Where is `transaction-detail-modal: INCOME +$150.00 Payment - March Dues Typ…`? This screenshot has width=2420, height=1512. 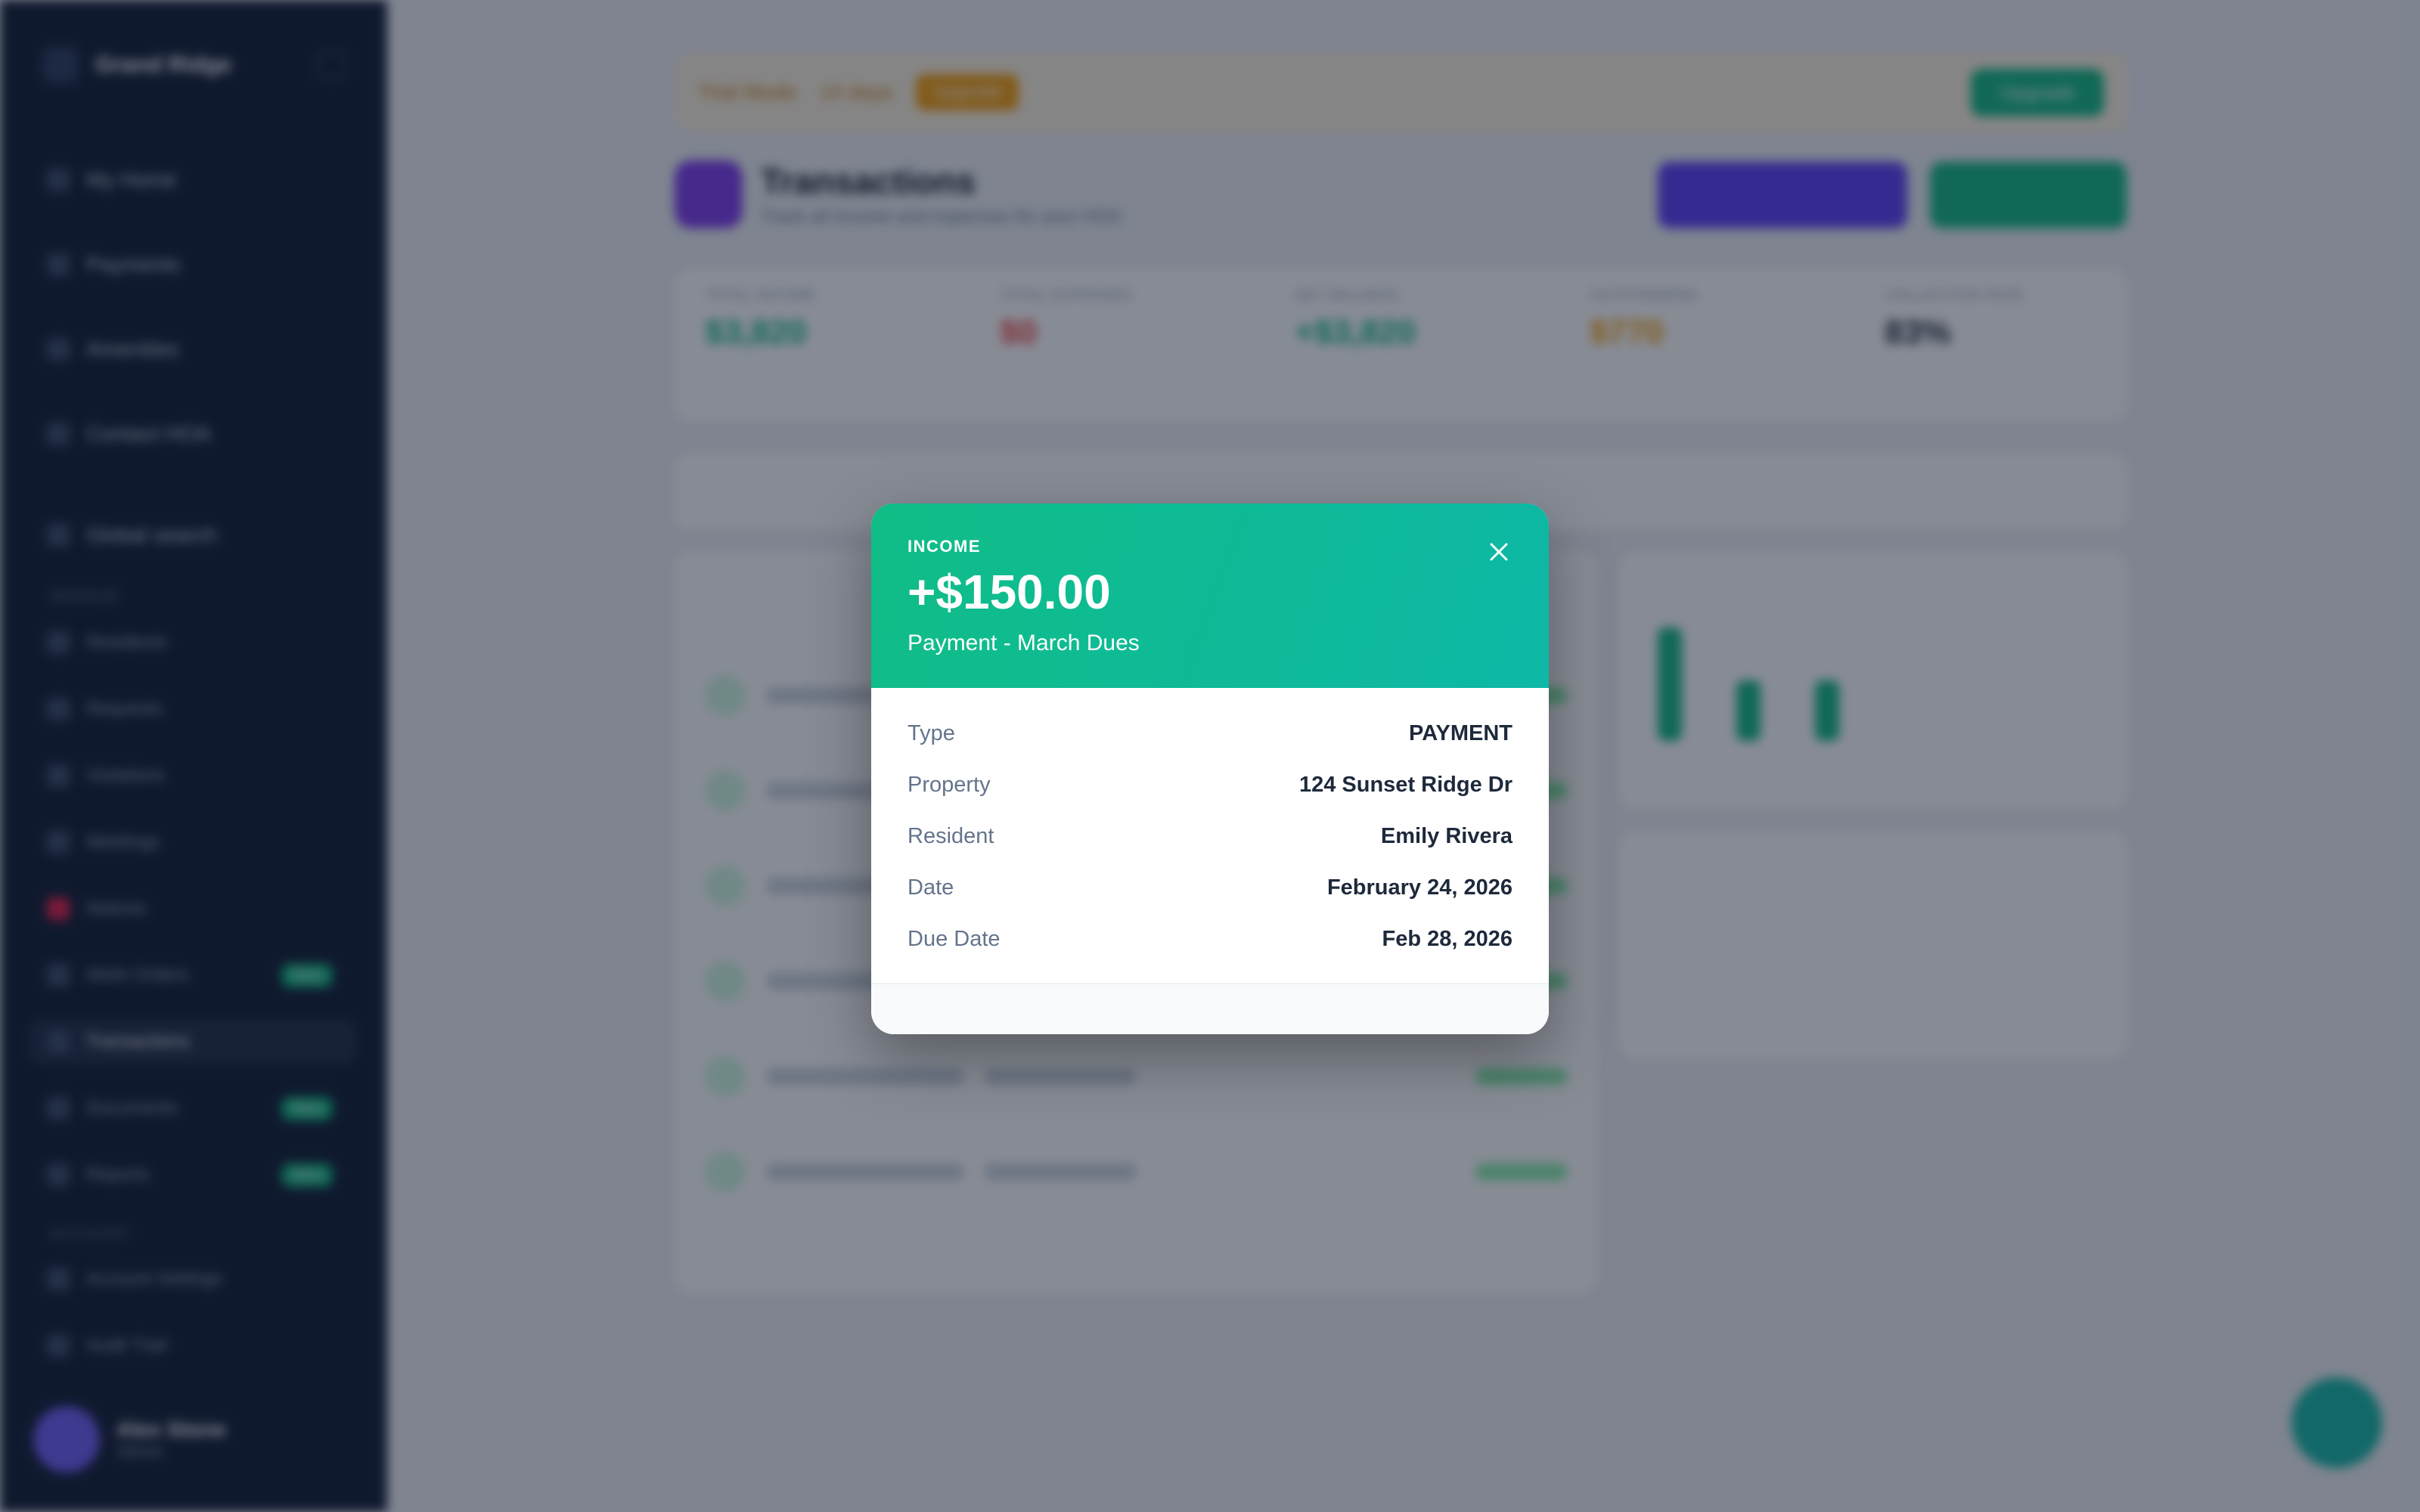 transaction-detail-modal: INCOME +$150.00 Payment - March Dues Typ… is located at coordinates (1210, 768).